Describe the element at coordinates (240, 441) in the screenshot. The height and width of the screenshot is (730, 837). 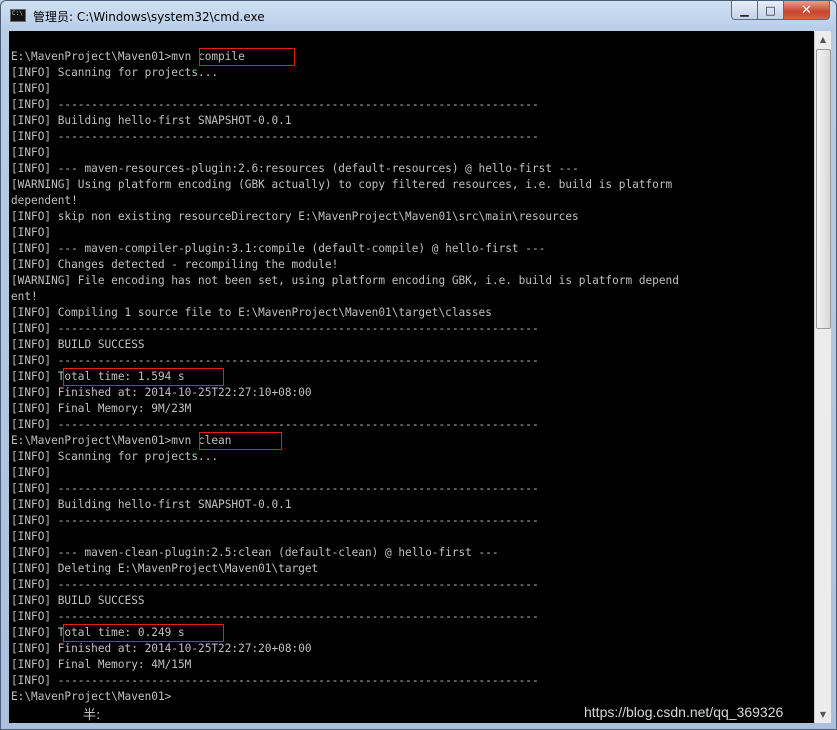
I see `highlight-mvn-clean` at that location.